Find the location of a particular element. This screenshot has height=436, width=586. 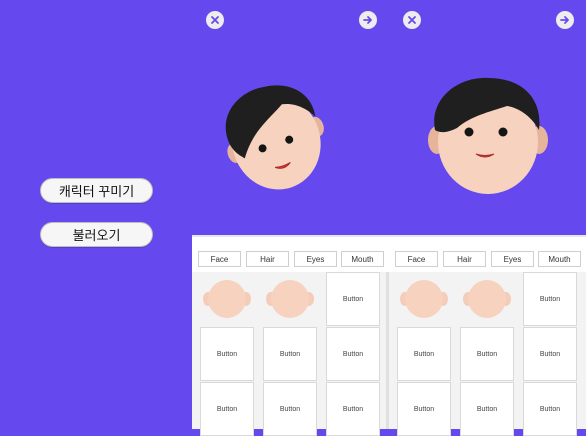

load-button: 불러오기 is located at coordinates (96, 234).